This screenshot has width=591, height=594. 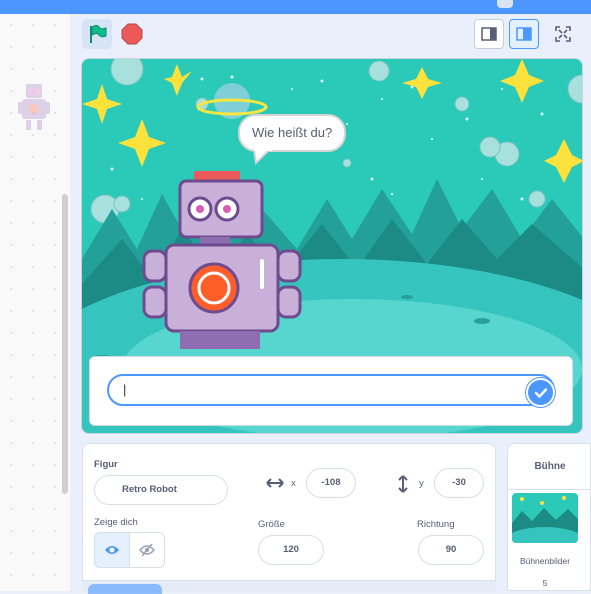 I want to click on backdrops-label: Bühnenbilder, so click(x=545, y=561).